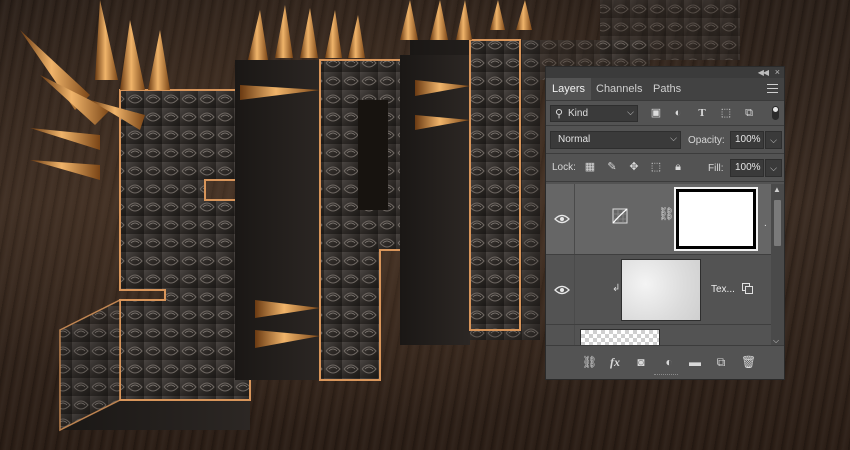 The image size is (850, 450). Describe the element at coordinates (616, 288) in the screenshot. I see `clipping-mask-arrow-icon: ↲` at that location.